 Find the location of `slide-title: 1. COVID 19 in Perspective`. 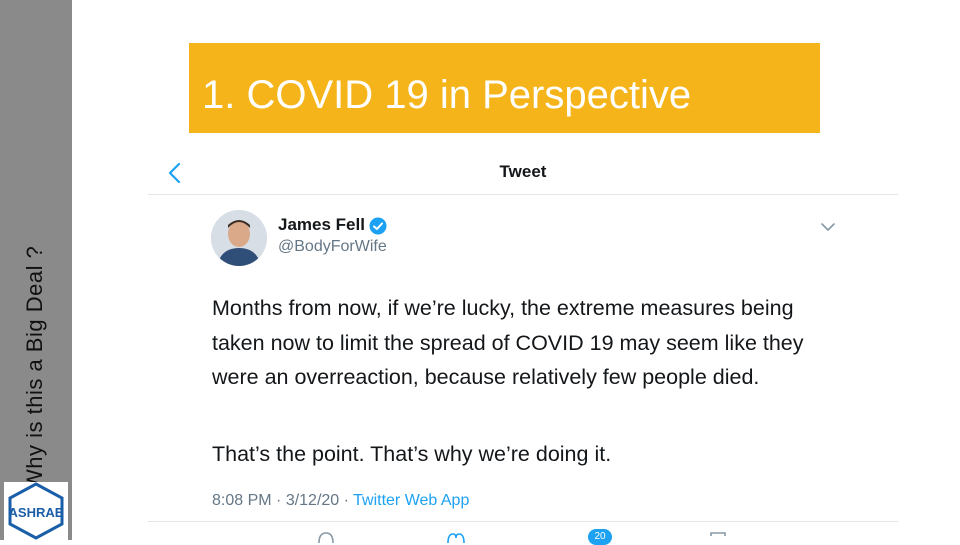

slide-title: 1. COVID 19 in Perspective is located at coordinates (447, 95).